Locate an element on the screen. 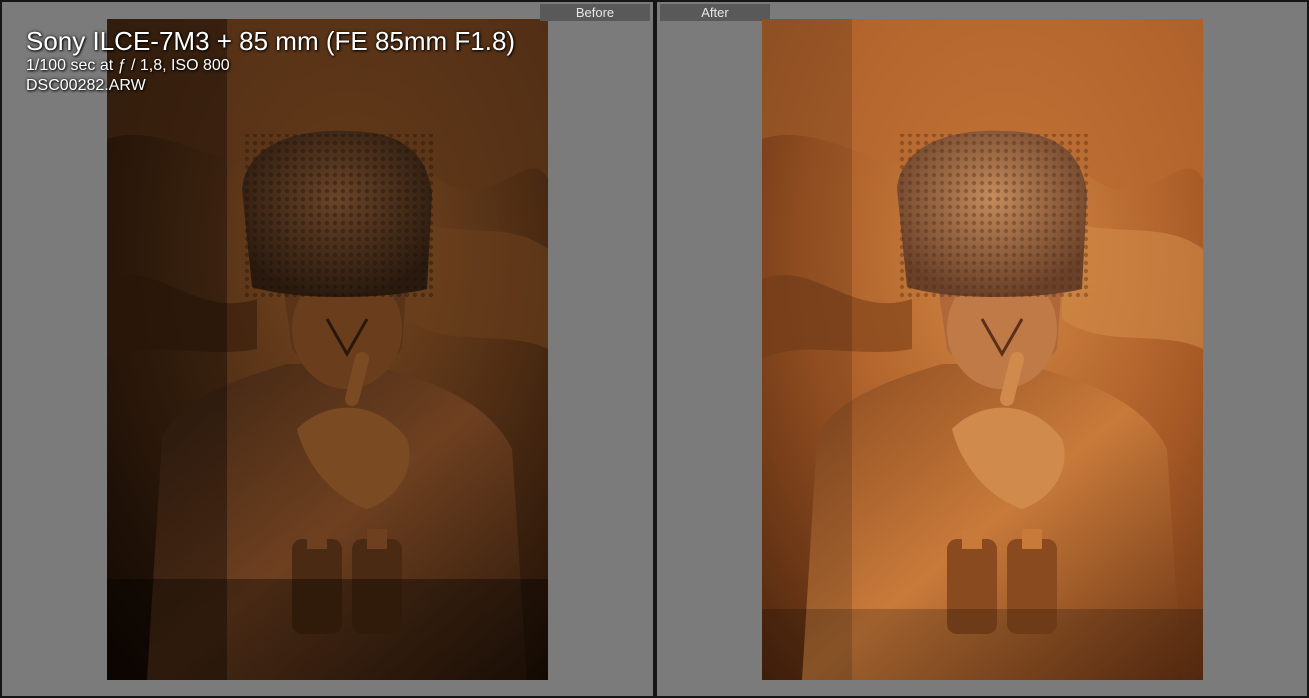  before-label: Before is located at coordinates (595, 12).